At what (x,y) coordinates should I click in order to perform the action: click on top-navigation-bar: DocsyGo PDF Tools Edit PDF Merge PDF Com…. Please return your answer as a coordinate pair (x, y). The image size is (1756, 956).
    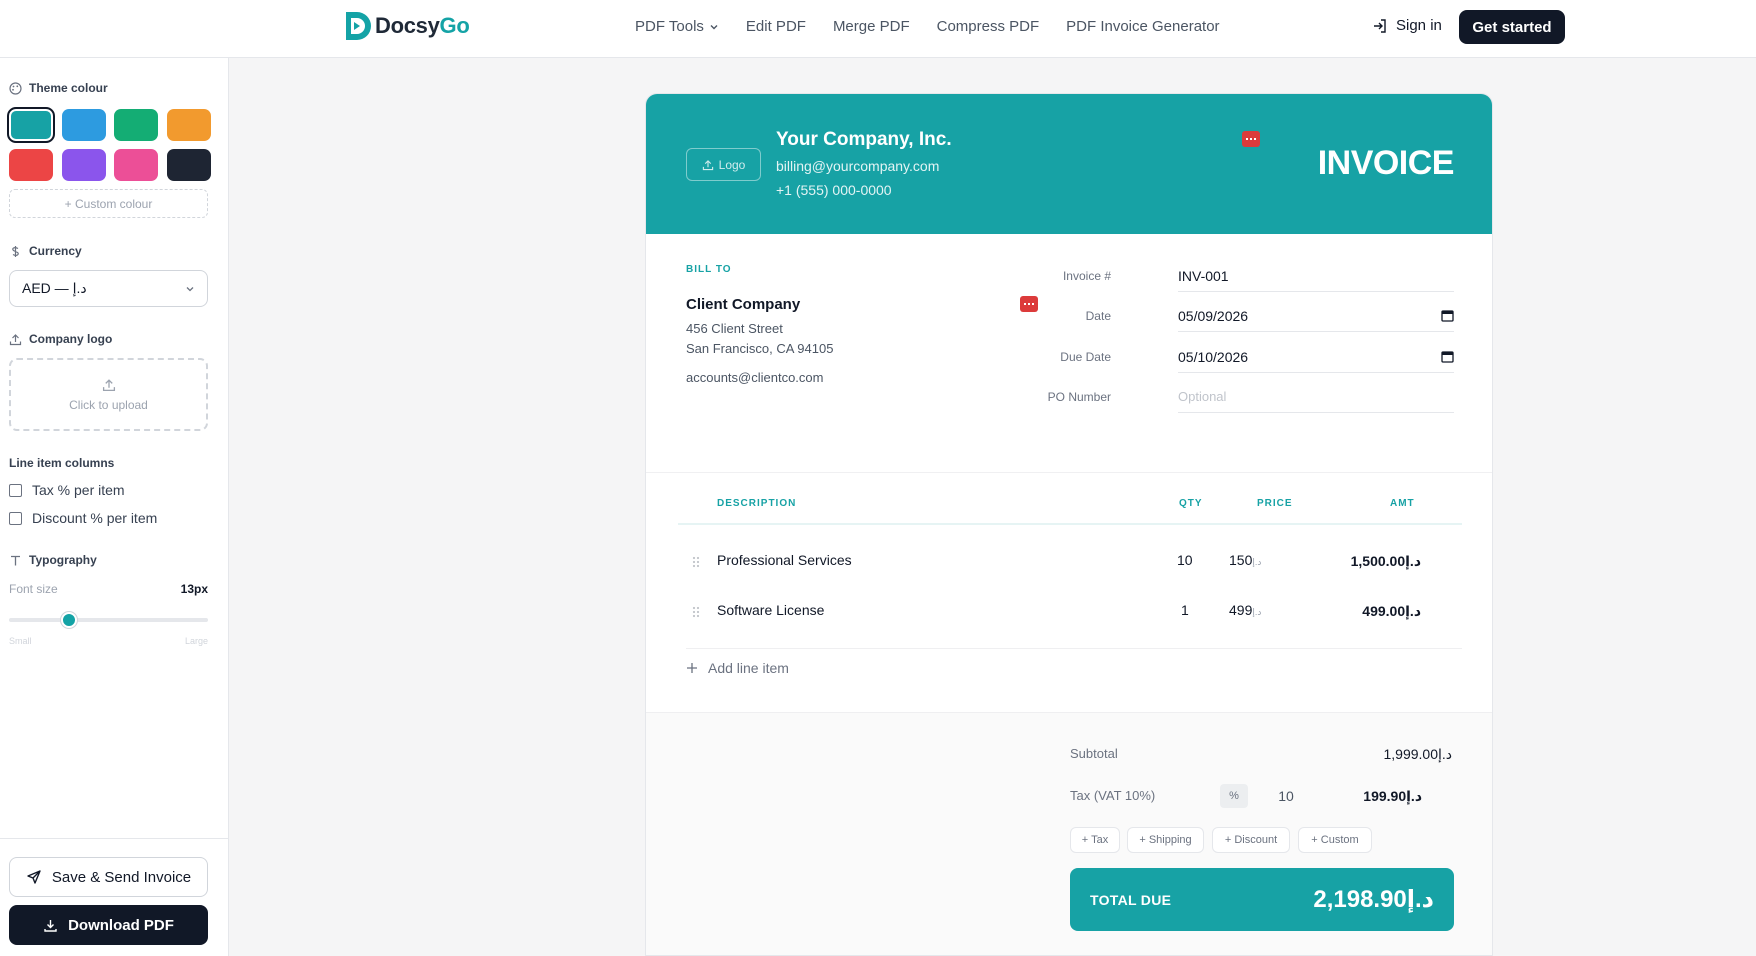
    Looking at the image, I should click on (878, 29).